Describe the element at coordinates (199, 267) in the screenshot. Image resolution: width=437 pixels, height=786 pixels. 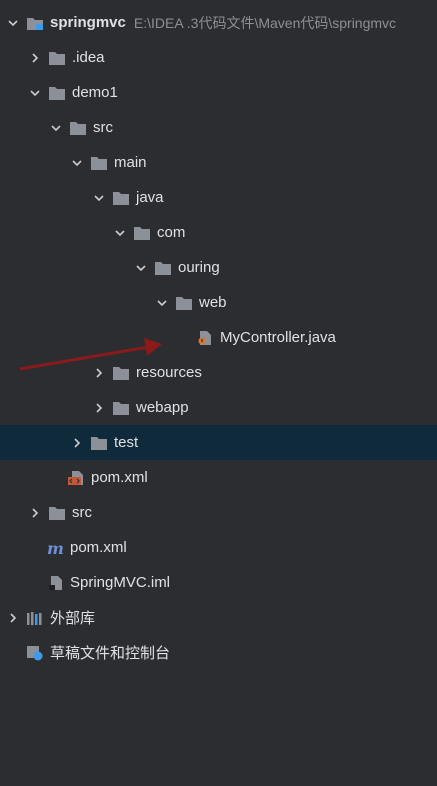
I see `tree-label: ouring` at that location.